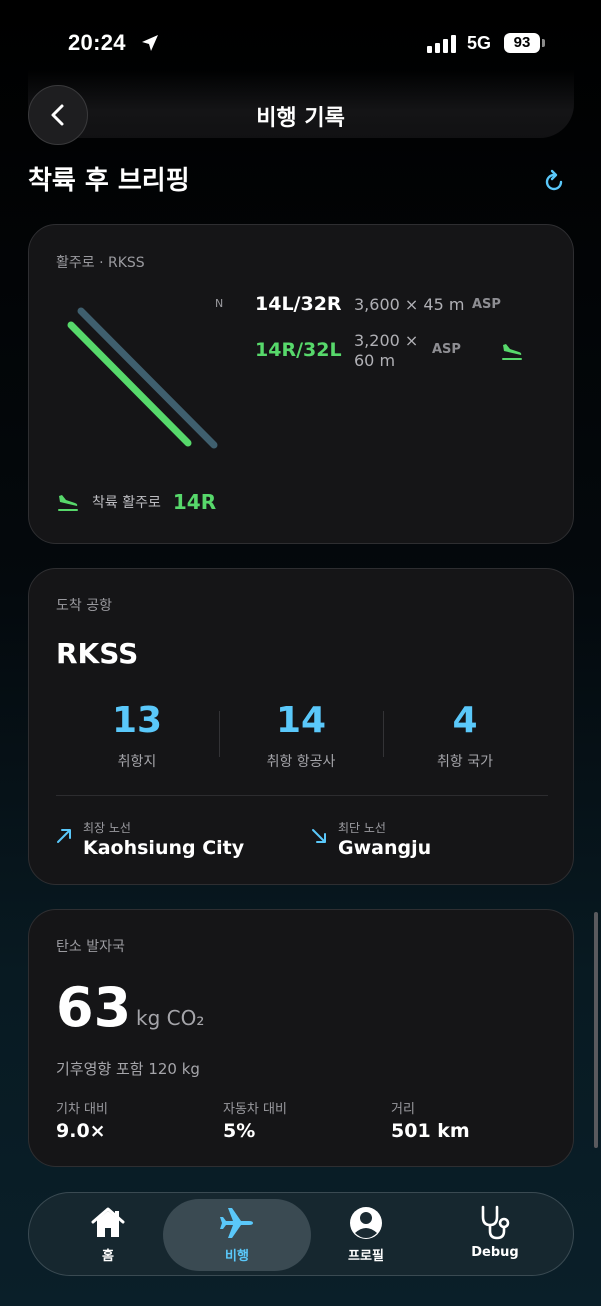  What do you see at coordinates (300, 40) in the screenshot?
I see `status-bar: 20:24 5G 93` at bounding box center [300, 40].